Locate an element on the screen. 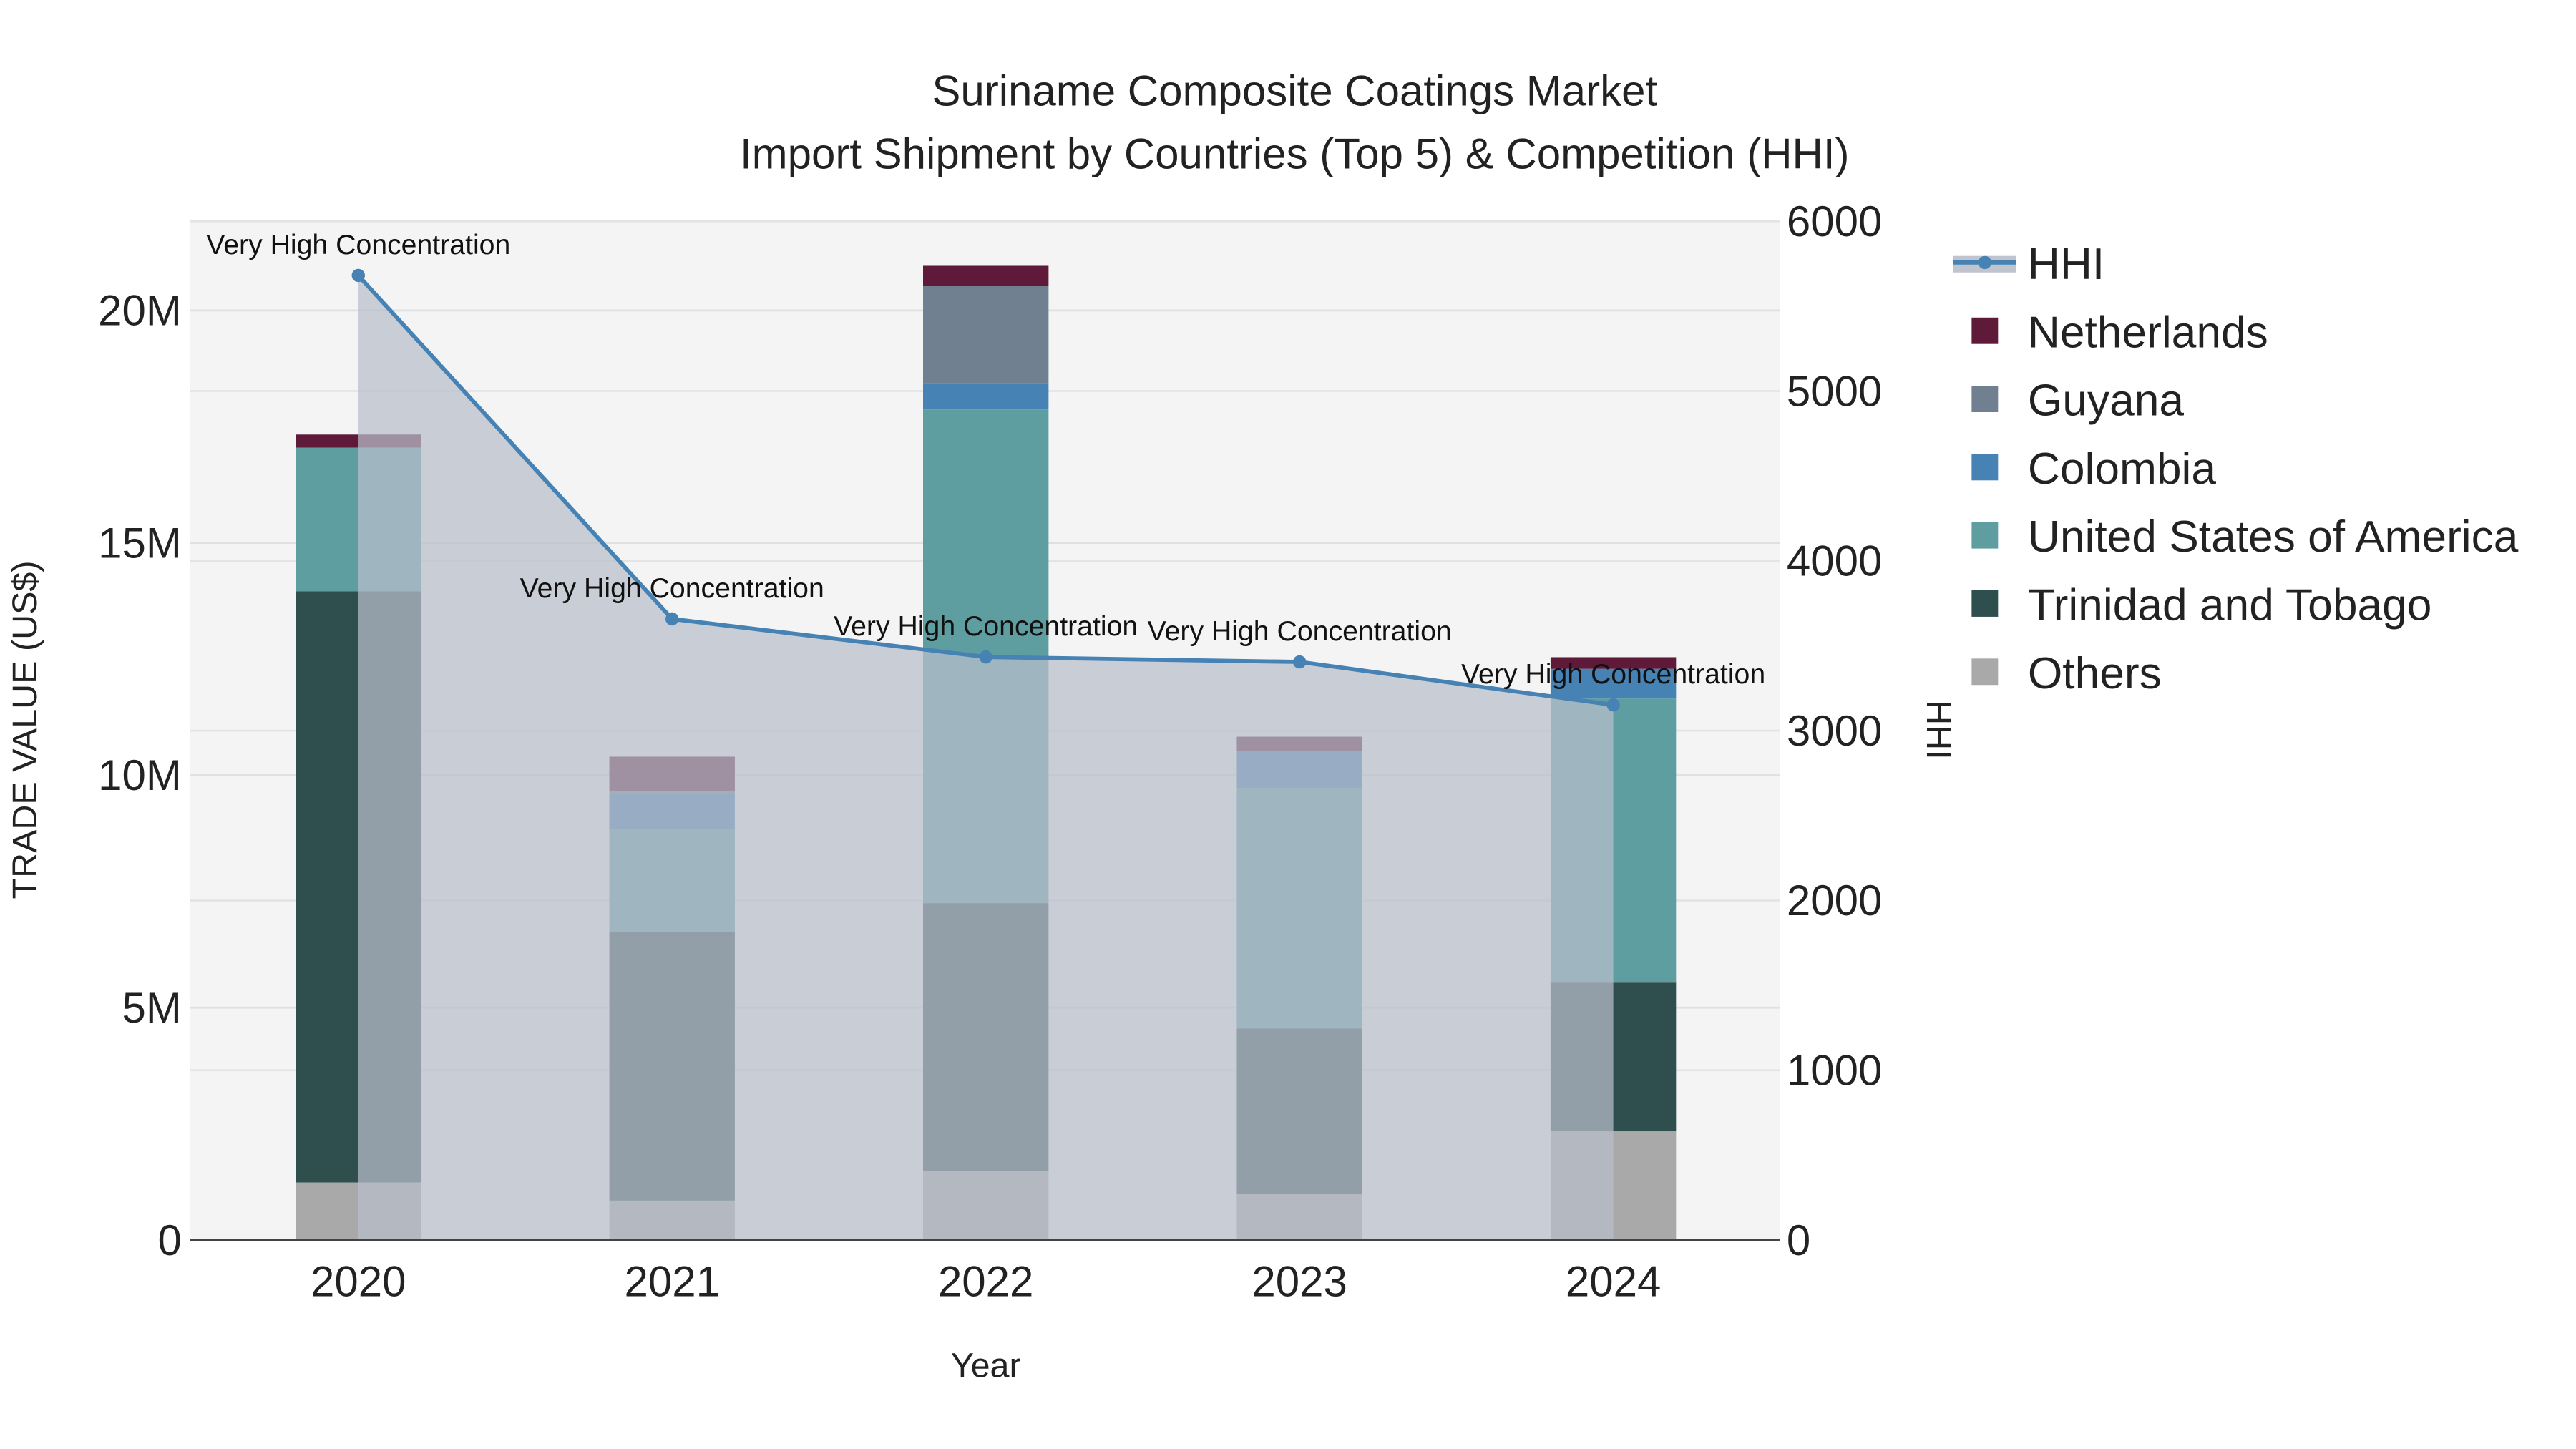 The width and height of the screenshot is (2576, 1449). legend-label: HHI is located at coordinates (2066, 264).